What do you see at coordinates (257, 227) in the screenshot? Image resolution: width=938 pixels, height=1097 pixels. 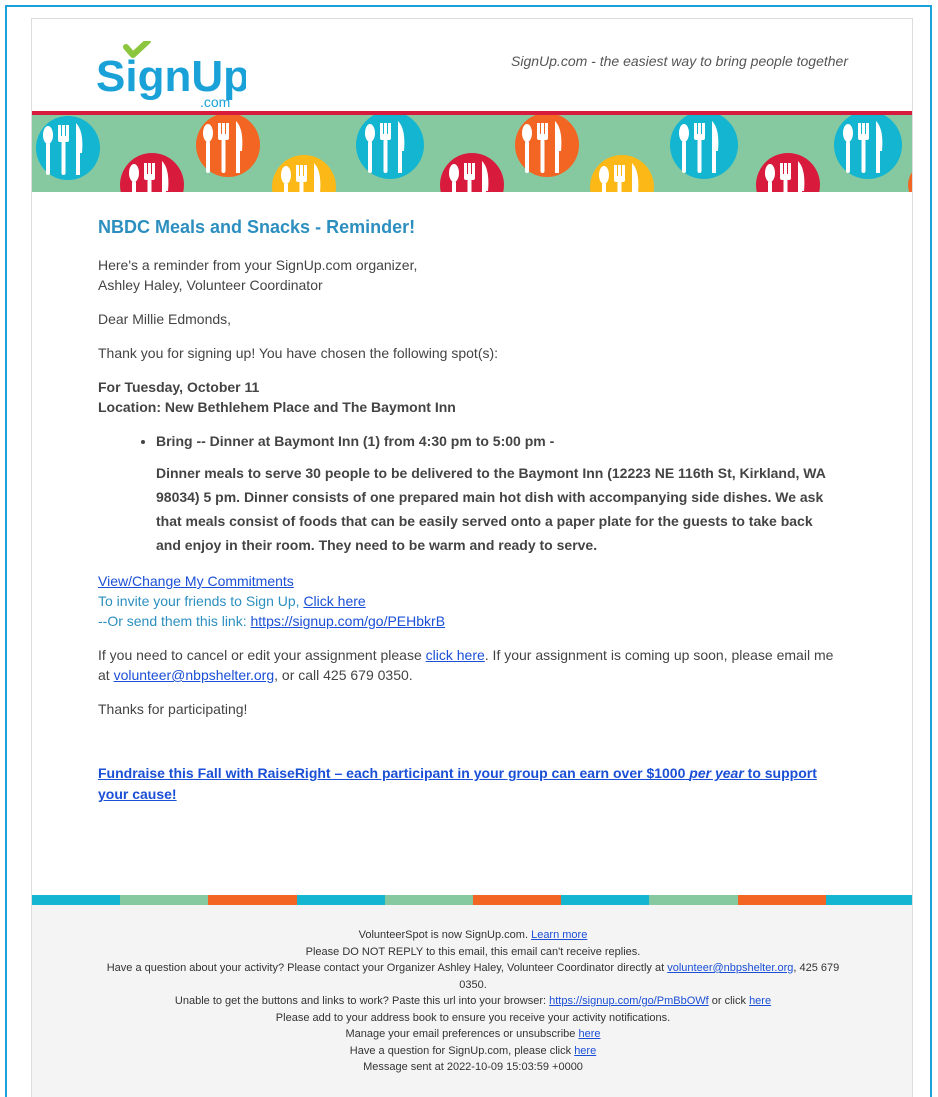 I see `email-title: NBDC Meals and Snacks - Reminder!` at bounding box center [257, 227].